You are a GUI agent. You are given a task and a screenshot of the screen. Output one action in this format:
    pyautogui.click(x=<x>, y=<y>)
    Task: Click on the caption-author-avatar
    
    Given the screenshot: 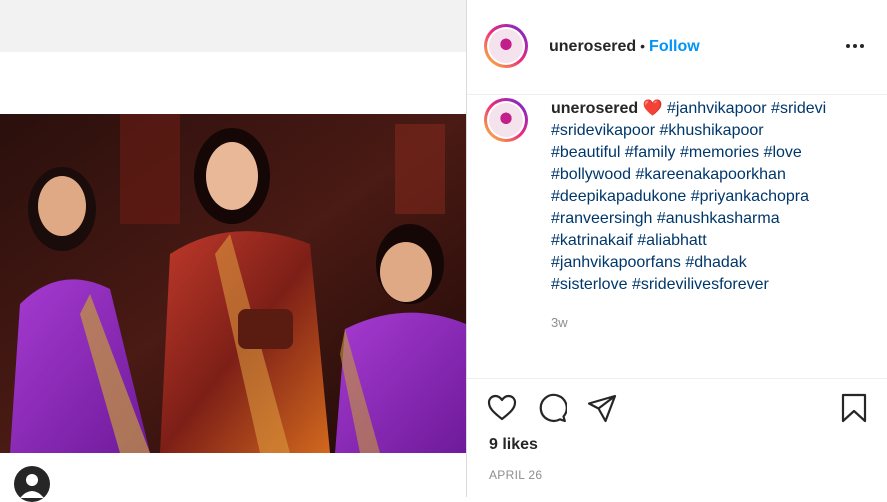 What is the action you would take?
    pyautogui.click(x=506, y=120)
    